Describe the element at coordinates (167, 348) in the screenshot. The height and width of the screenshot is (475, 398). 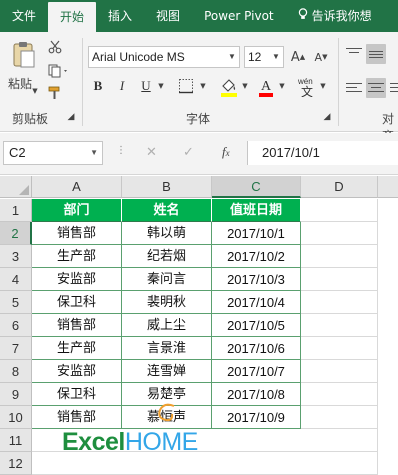
I see `table-cell: 言景淮` at that location.